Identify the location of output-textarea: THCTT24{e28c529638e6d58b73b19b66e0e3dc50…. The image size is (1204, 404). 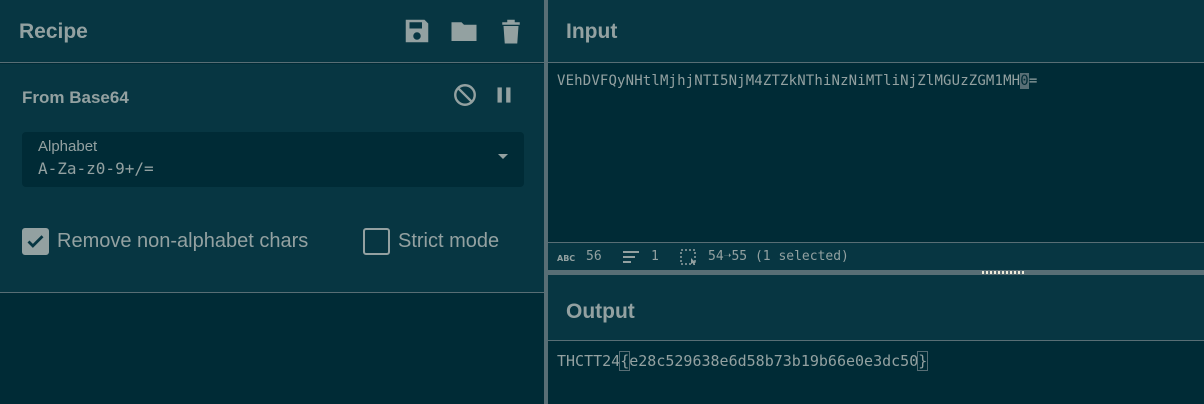
(743, 361).